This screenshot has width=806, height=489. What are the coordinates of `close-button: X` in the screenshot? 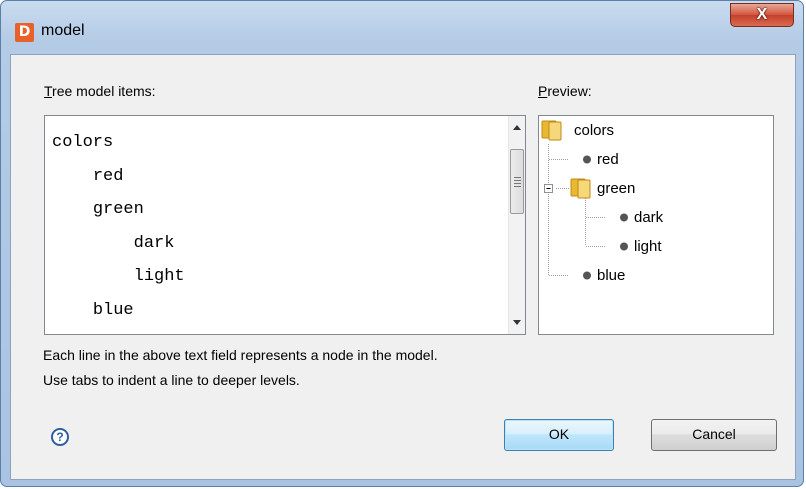 It's located at (762, 15).